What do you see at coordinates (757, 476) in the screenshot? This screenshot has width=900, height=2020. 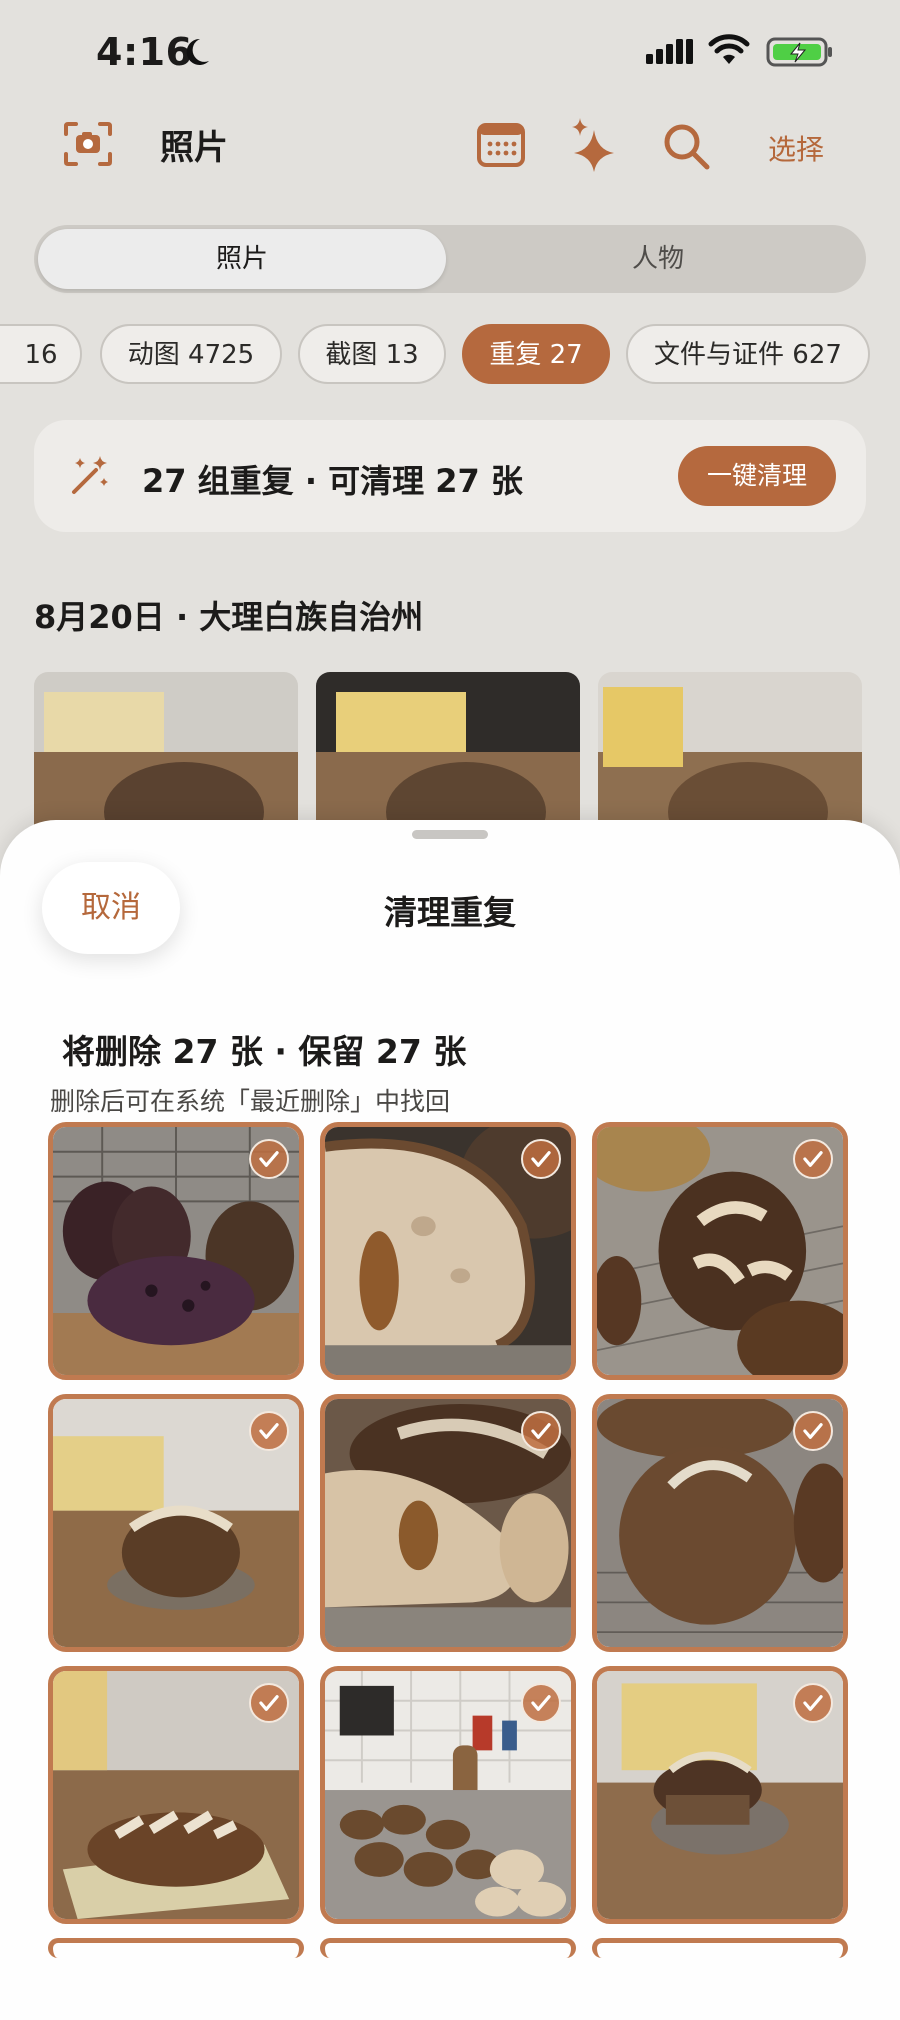 I see `one-tap-clean-button: 一键清理` at bounding box center [757, 476].